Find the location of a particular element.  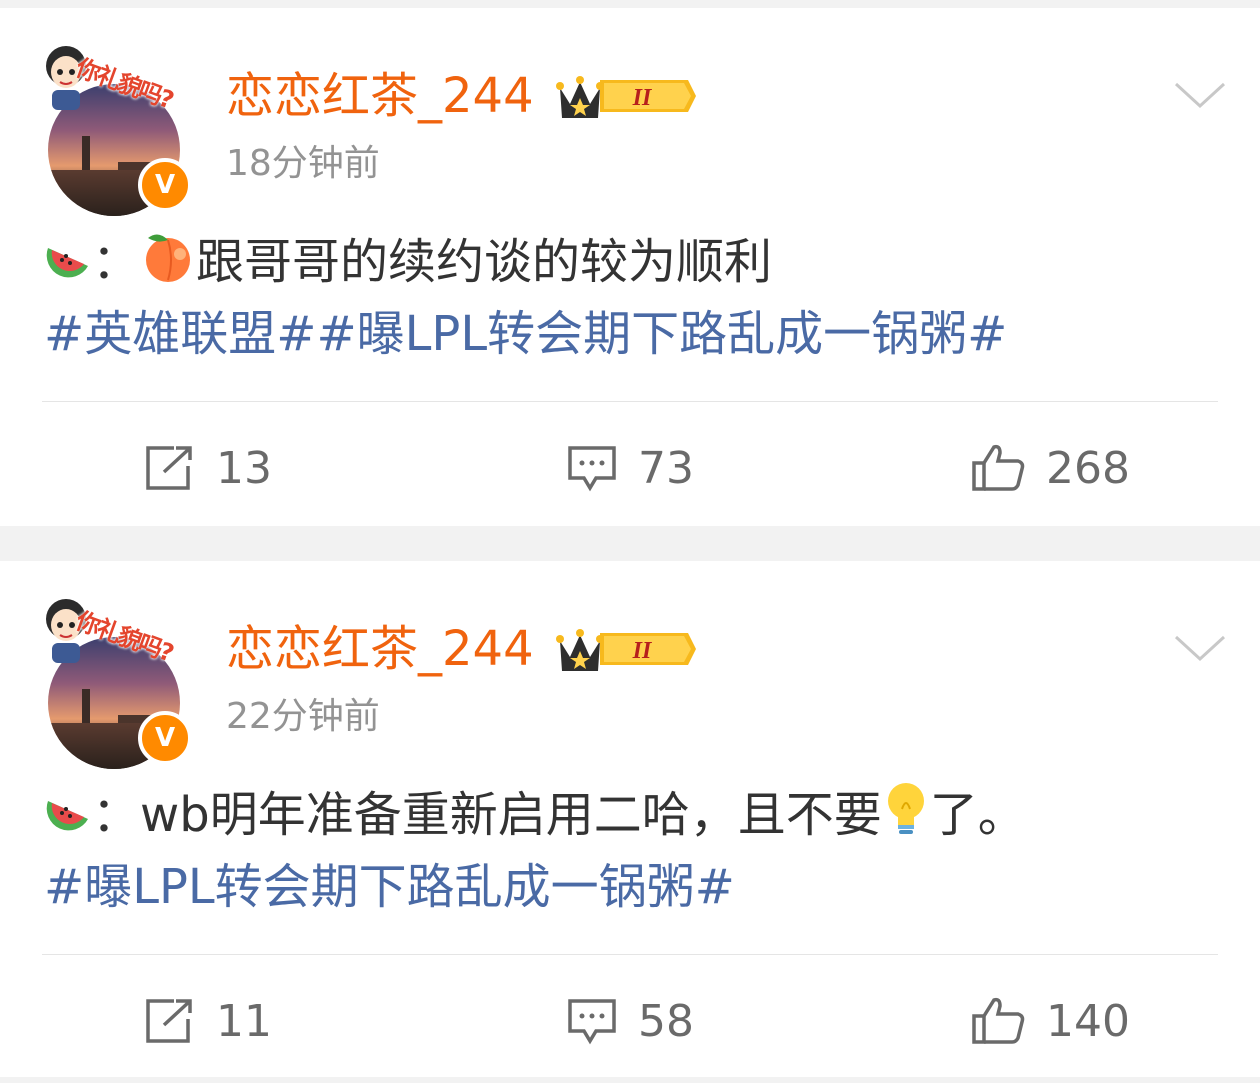

content-text: wb明年准备重新启用二哈，且不要 is located at coordinates (511, 815).